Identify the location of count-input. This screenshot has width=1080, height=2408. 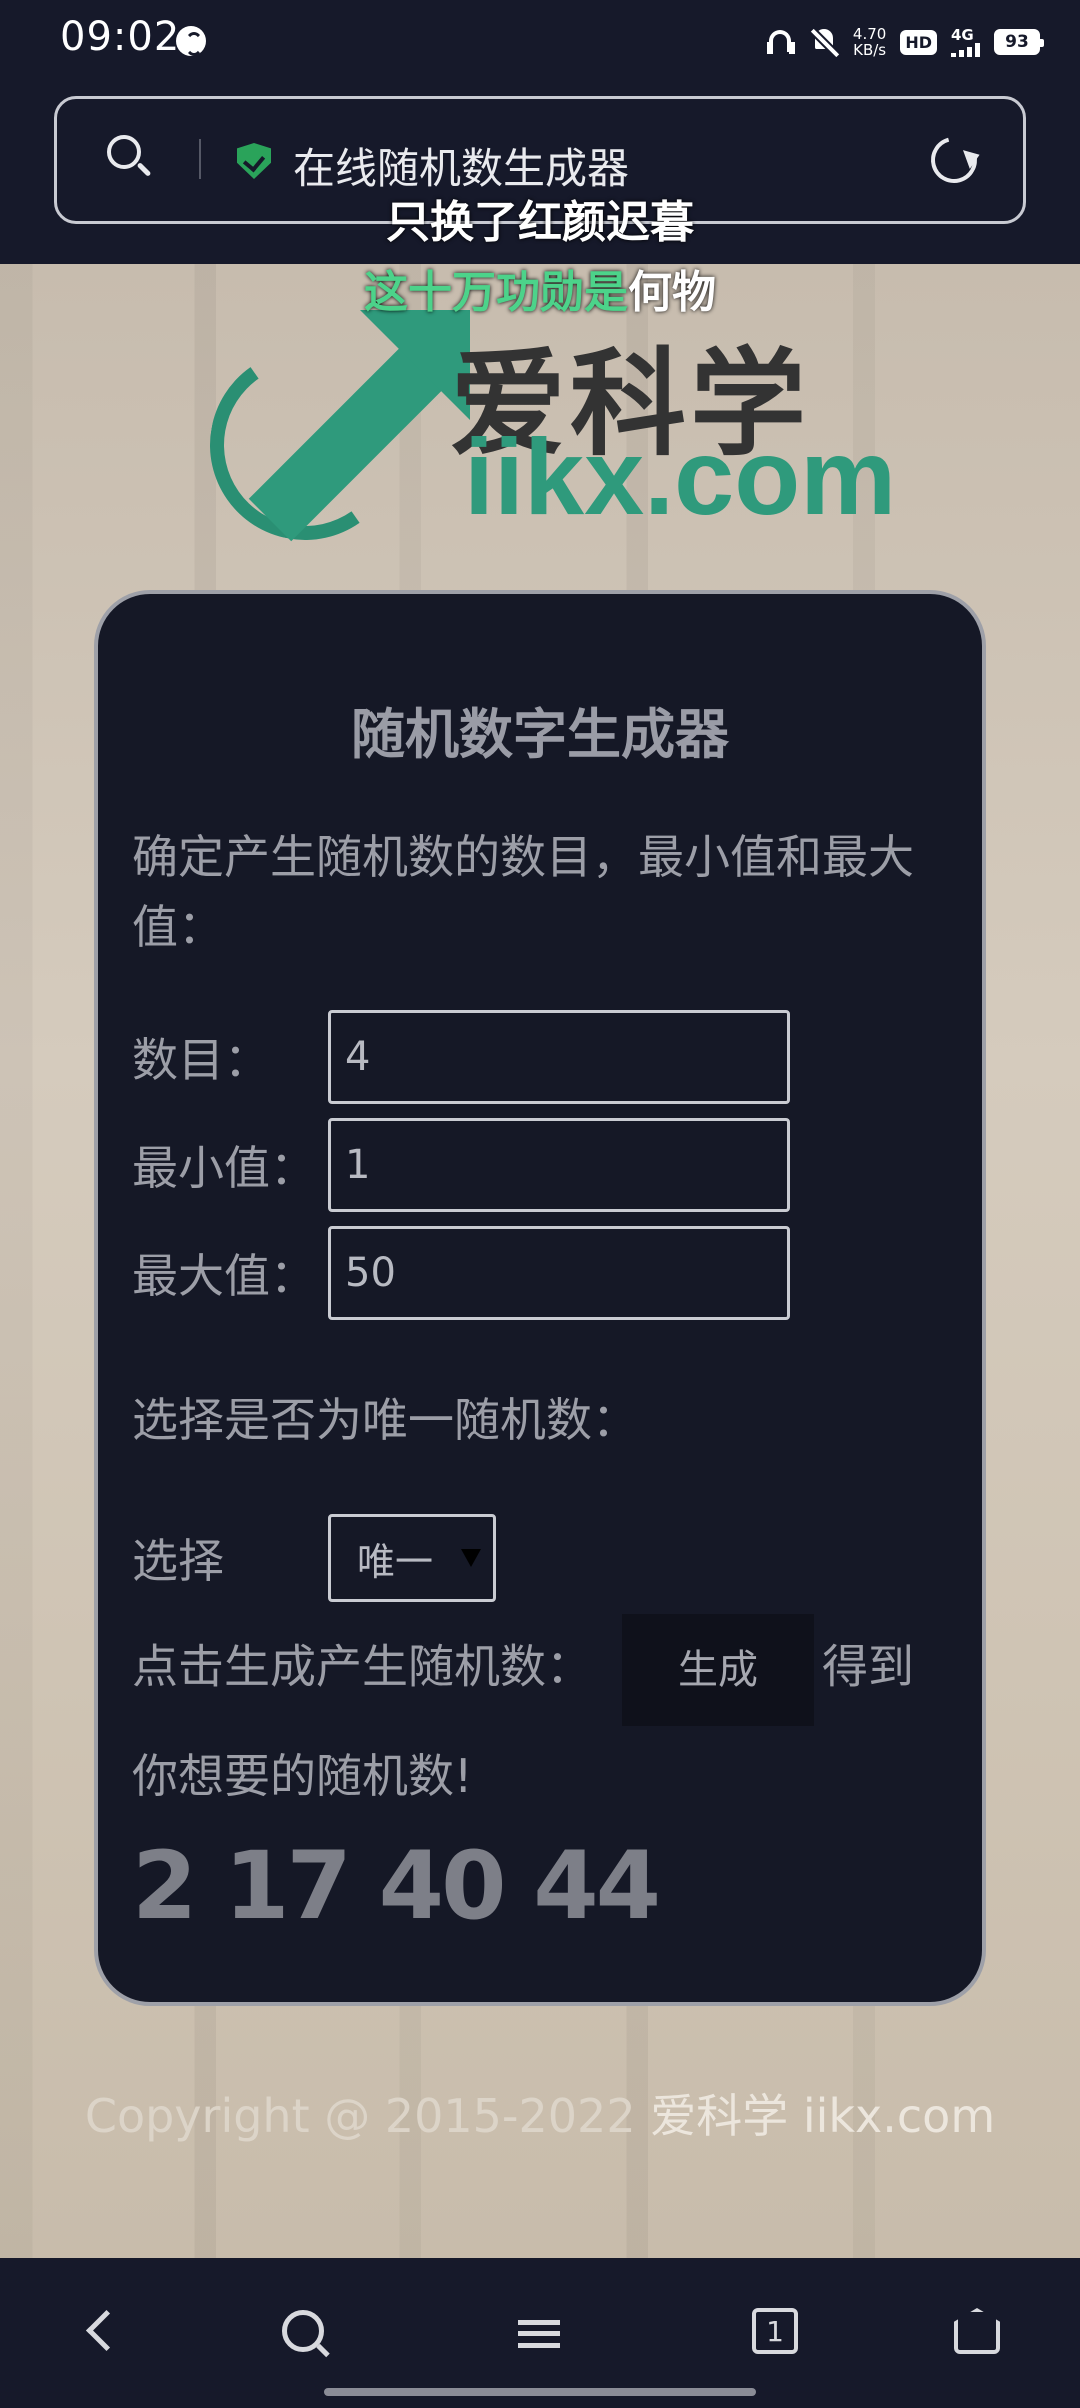
(559, 1057).